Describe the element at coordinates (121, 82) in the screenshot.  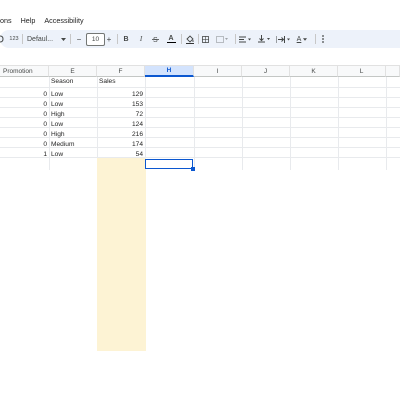
I see `cell-header-sales: Sales` at that location.